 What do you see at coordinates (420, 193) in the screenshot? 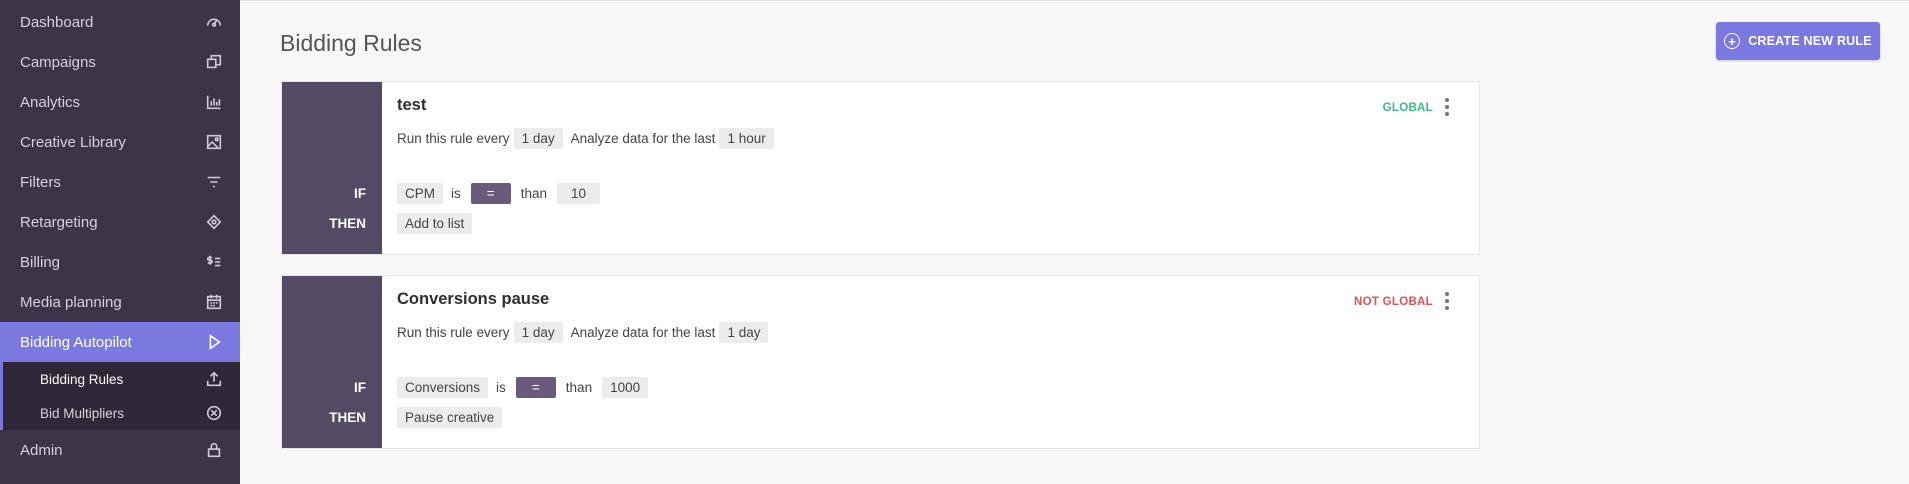
I see `metric-chip: CPM` at bounding box center [420, 193].